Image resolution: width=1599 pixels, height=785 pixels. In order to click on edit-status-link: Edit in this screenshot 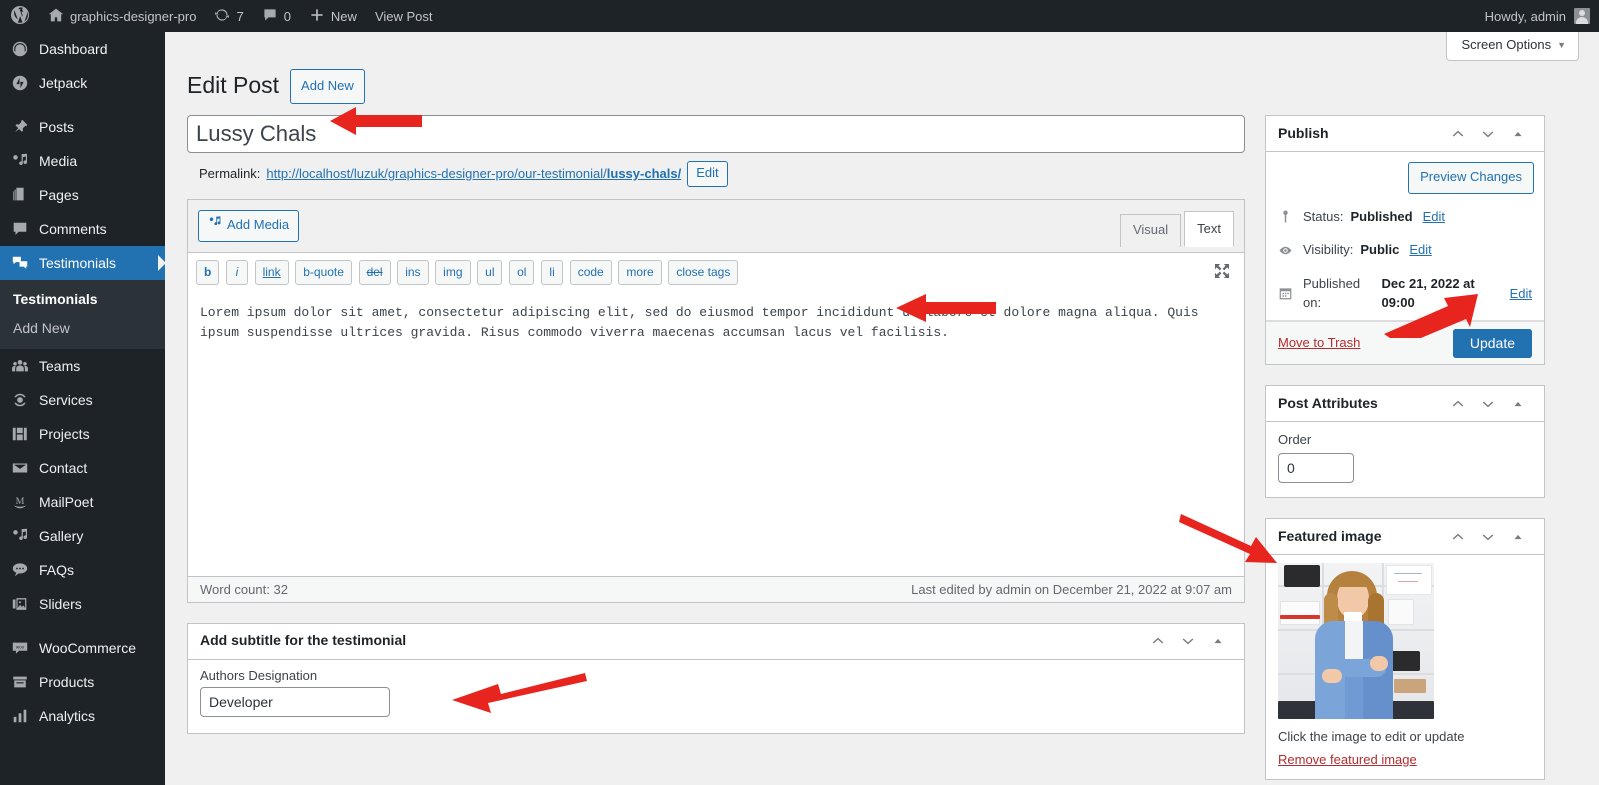, I will do `click(1434, 217)`.